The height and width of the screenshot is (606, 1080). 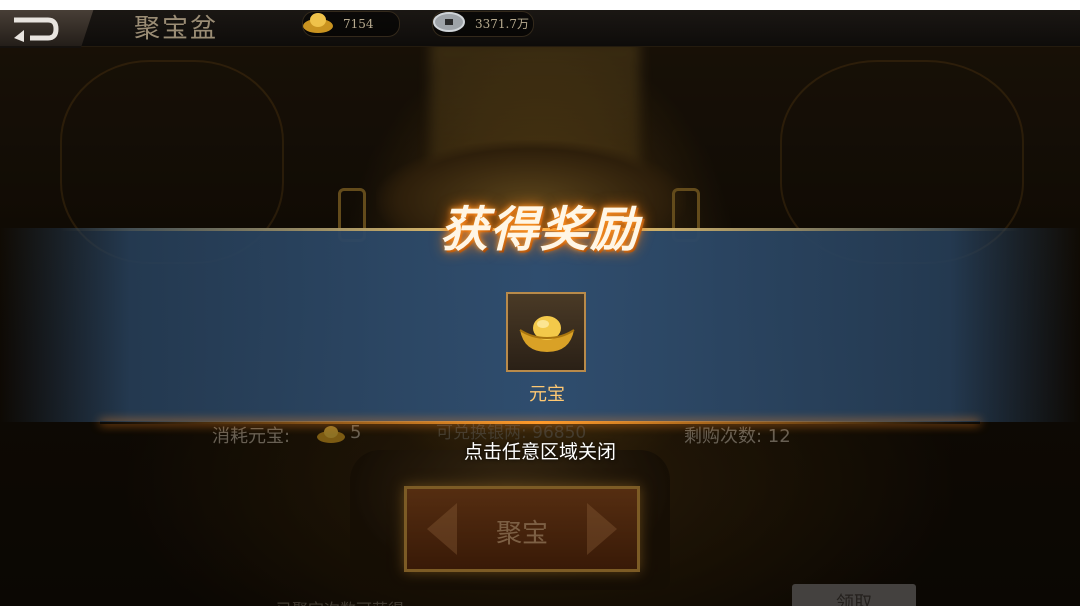 I want to click on reward-item-name: 元宝, so click(x=547, y=394).